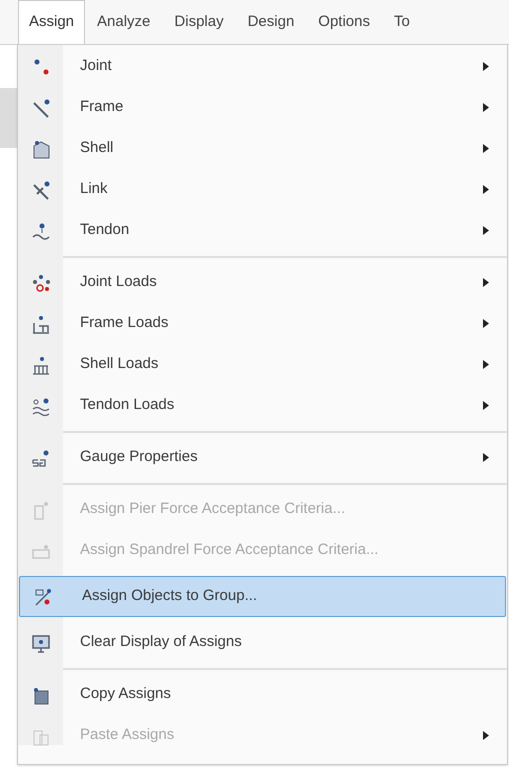 The image size is (509, 767). Describe the element at coordinates (40, 282) in the screenshot. I see `joint-loads-icon` at that location.